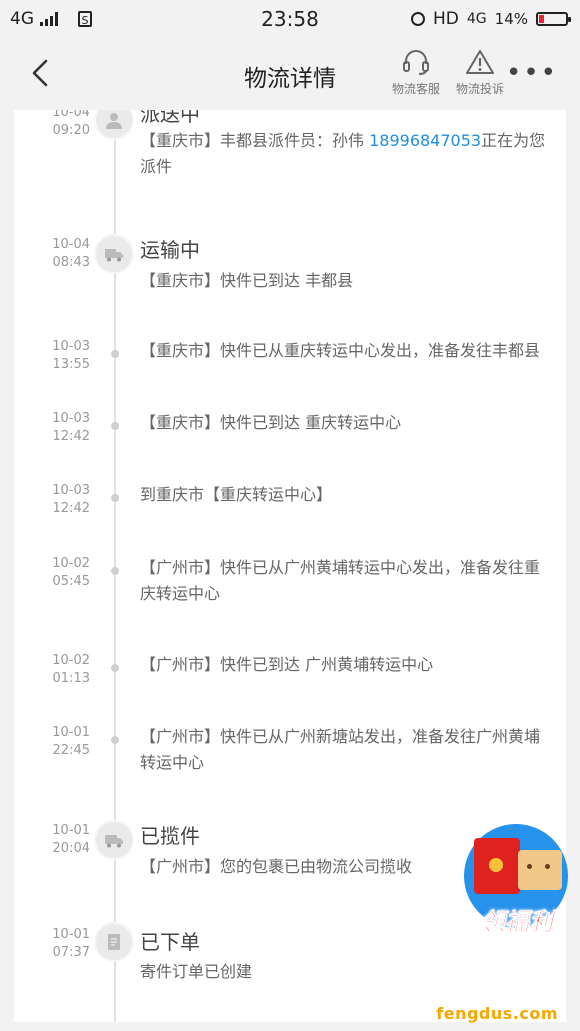  What do you see at coordinates (497, 1013) in the screenshot?
I see `watermark: fengdus.com` at bounding box center [497, 1013].